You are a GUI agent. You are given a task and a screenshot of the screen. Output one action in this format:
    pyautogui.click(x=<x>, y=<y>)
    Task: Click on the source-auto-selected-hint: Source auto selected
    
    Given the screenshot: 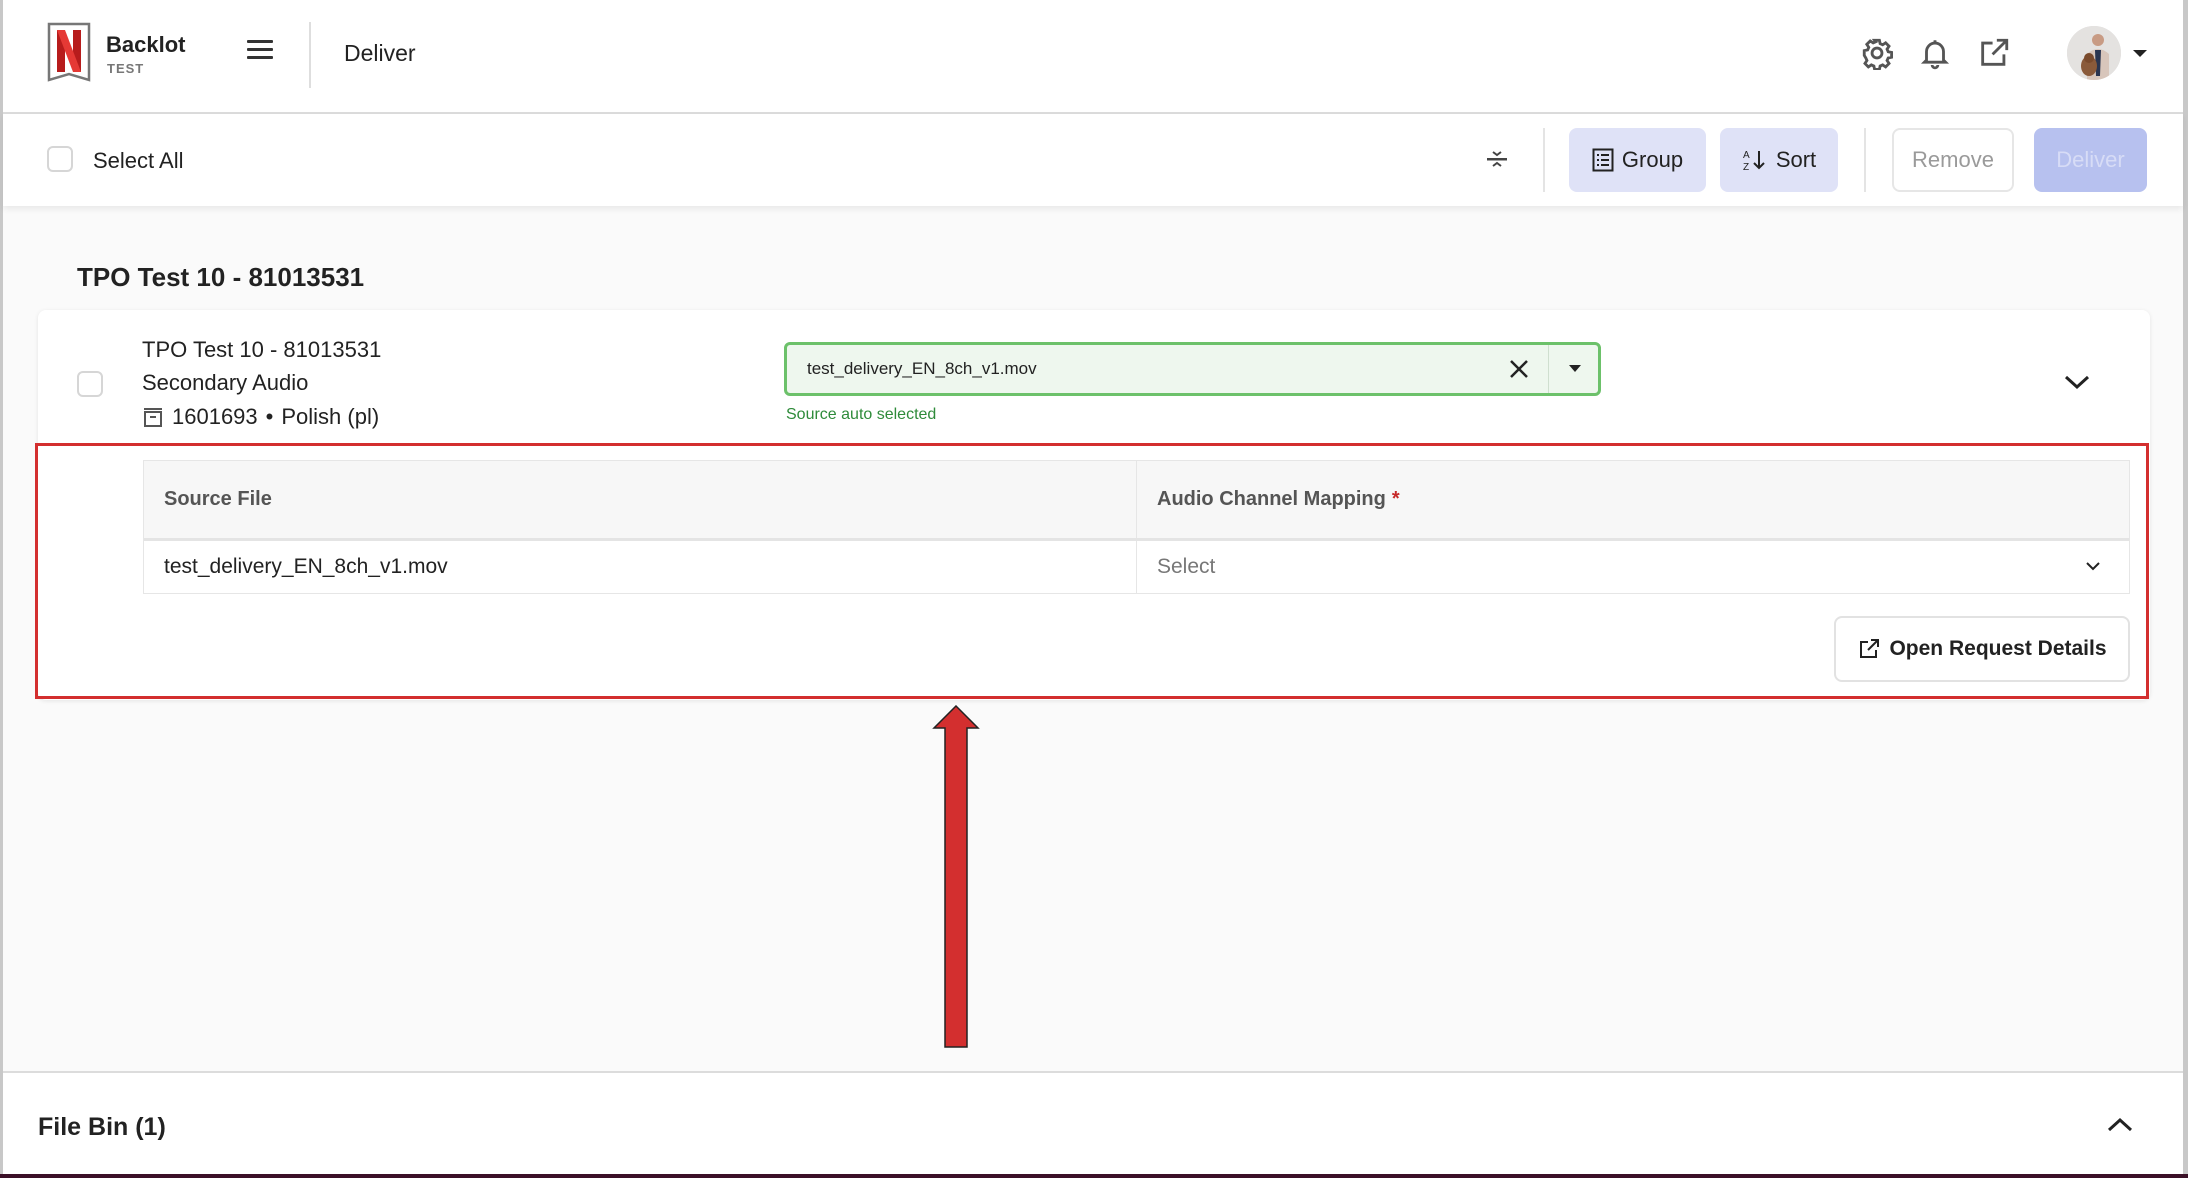 What is the action you would take?
    pyautogui.click(x=861, y=414)
    